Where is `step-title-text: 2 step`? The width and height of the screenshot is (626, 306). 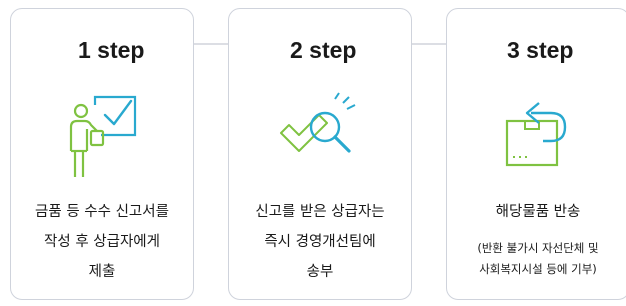
step-title-text: 2 step is located at coordinates (323, 50).